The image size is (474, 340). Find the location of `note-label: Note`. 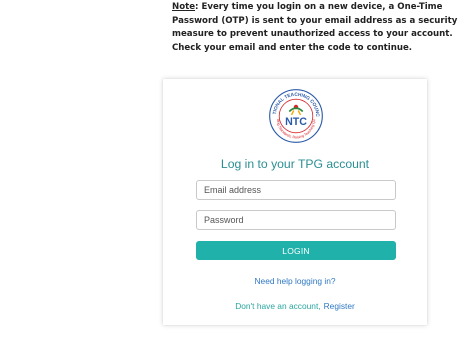

note-label: Note is located at coordinates (184, 7).